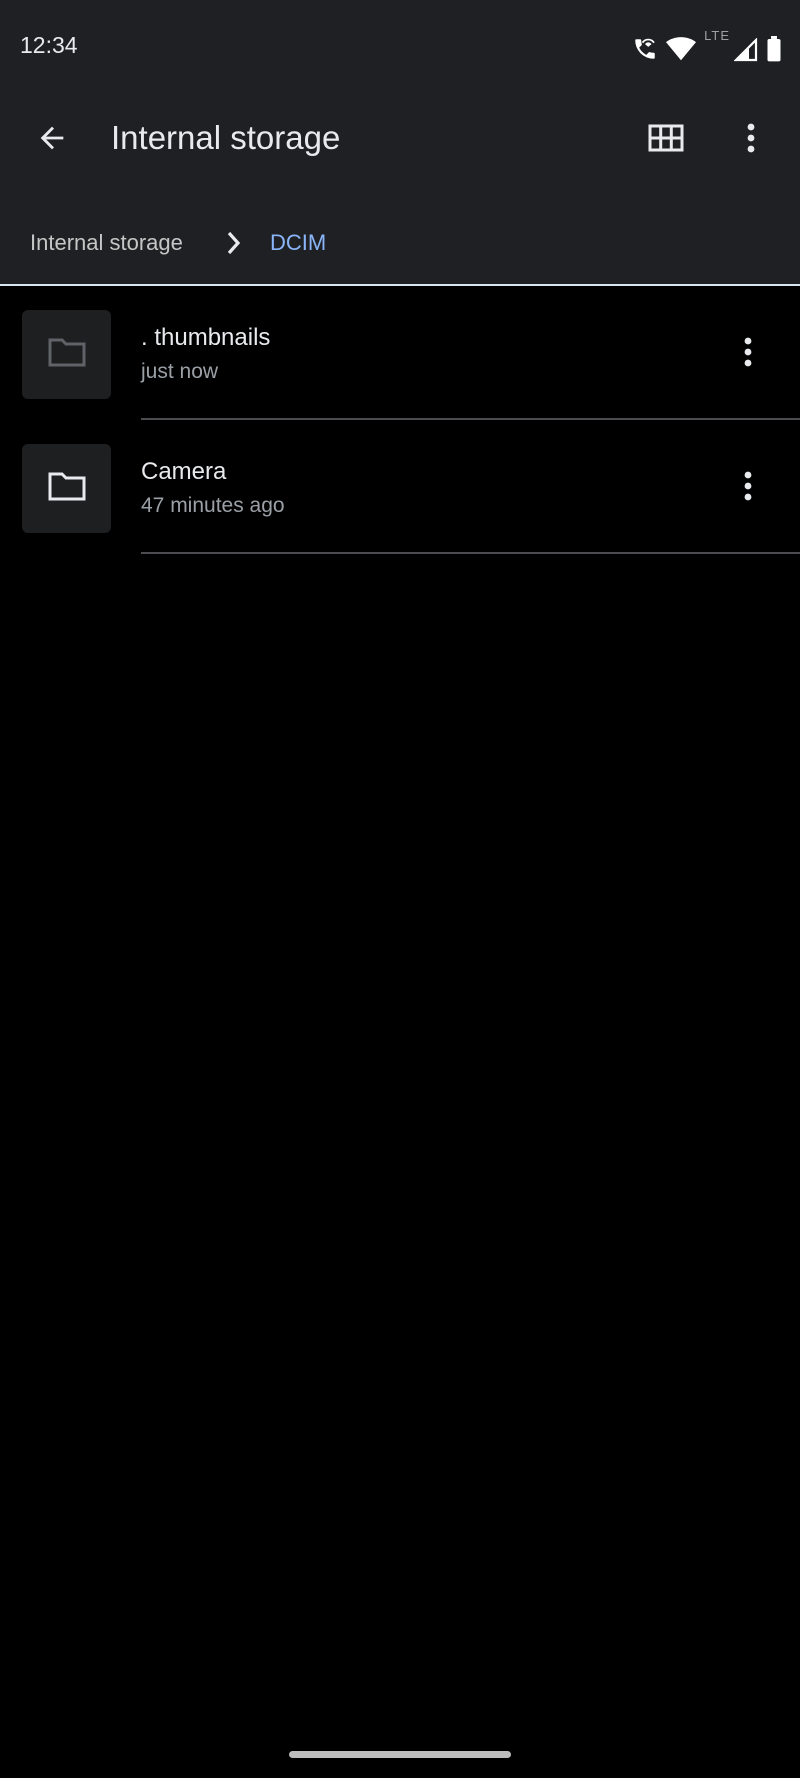 The height and width of the screenshot is (1778, 800). Describe the element at coordinates (226, 137) in the screenshot. I see `page-title: Internal storage` at that location.